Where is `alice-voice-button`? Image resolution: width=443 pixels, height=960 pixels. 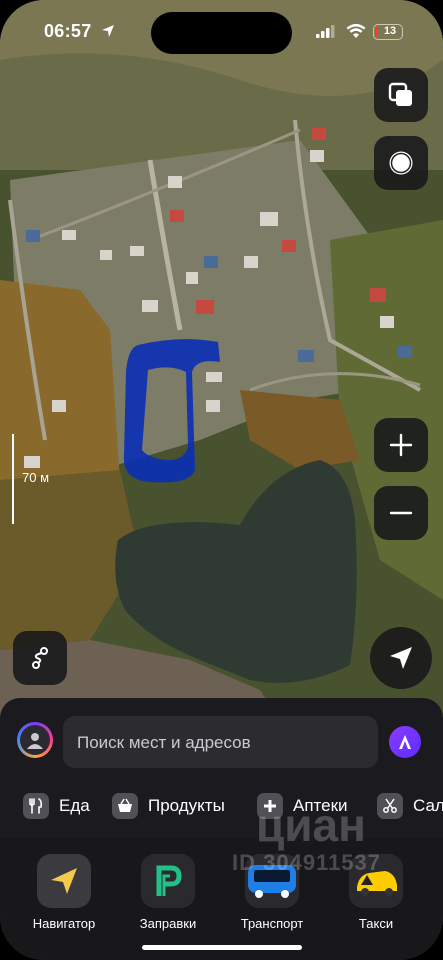 alice-voice-button is located at coordinates (405, 742).